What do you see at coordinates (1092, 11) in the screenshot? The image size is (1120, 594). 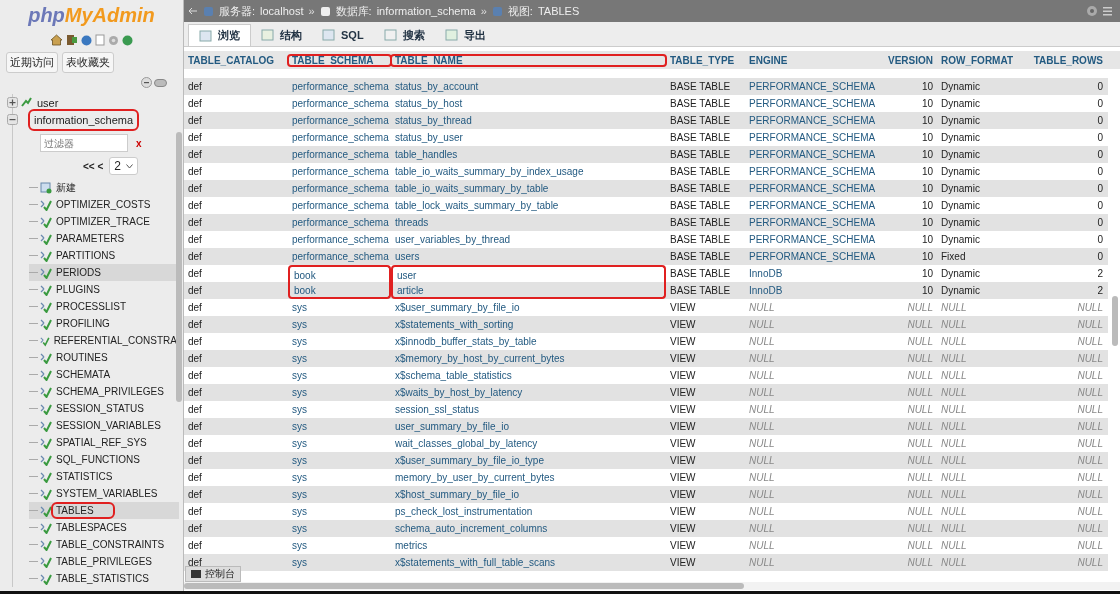 I see `settings-icon` at bounding box center [1092, 11].